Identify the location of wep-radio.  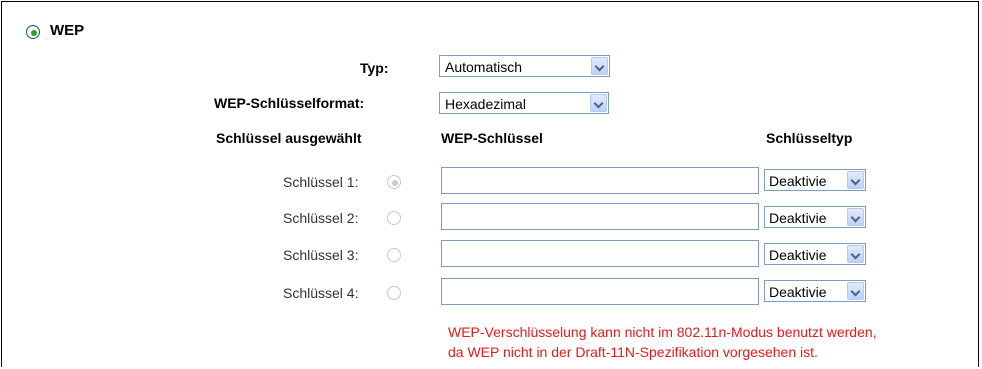
(33, 32).